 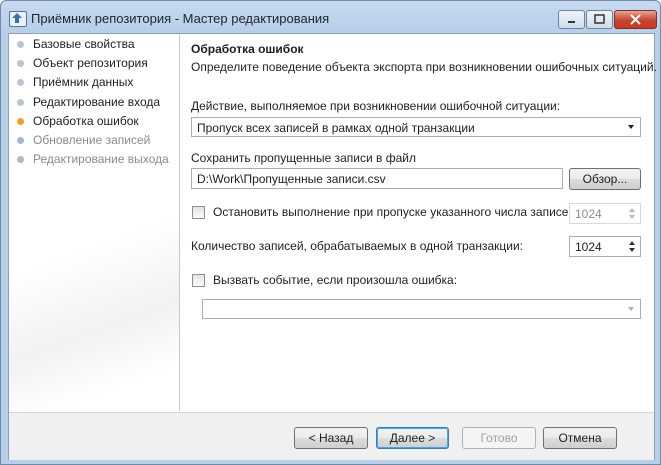 I want to click on next-button: Далее >, so click(x=412, y=438).